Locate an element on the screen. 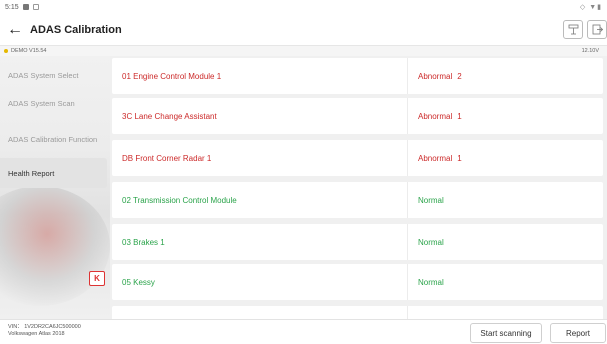 This screenshot has width=607, height=344. software-version: DEMO V15.54 is located at coordinates (29, 51).